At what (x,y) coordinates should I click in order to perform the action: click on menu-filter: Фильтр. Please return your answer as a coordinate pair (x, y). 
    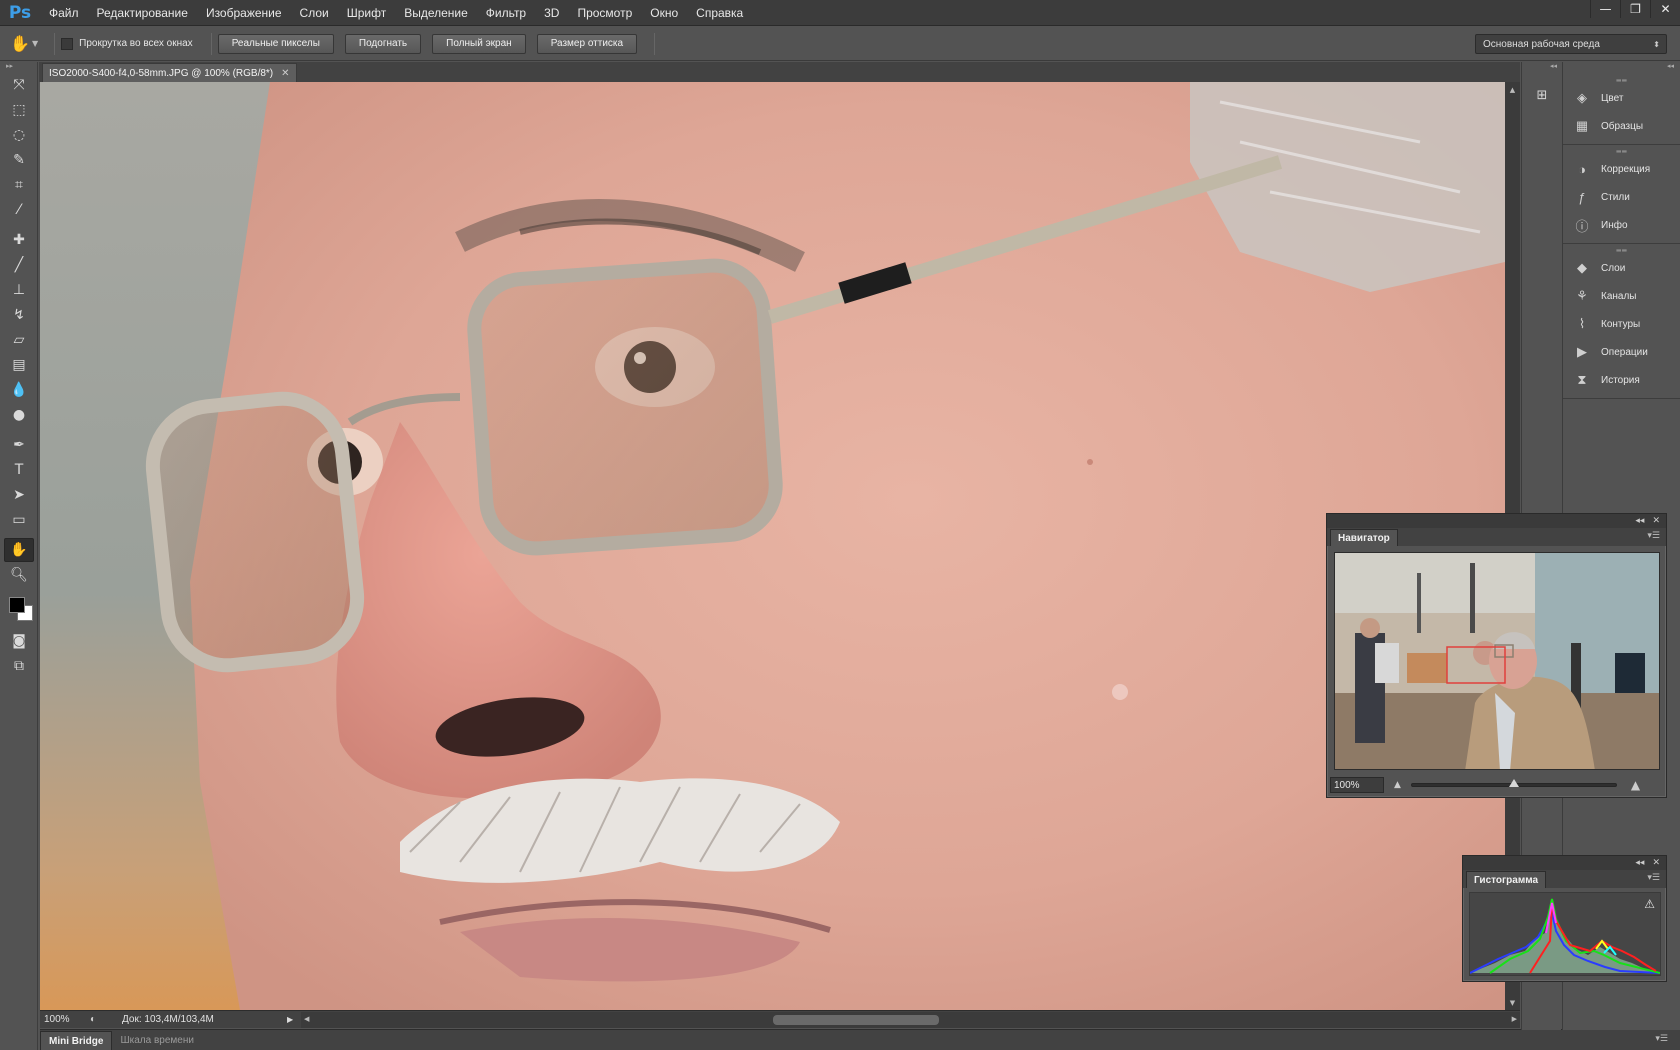
    Looking at the image, I should click on (506, 13).